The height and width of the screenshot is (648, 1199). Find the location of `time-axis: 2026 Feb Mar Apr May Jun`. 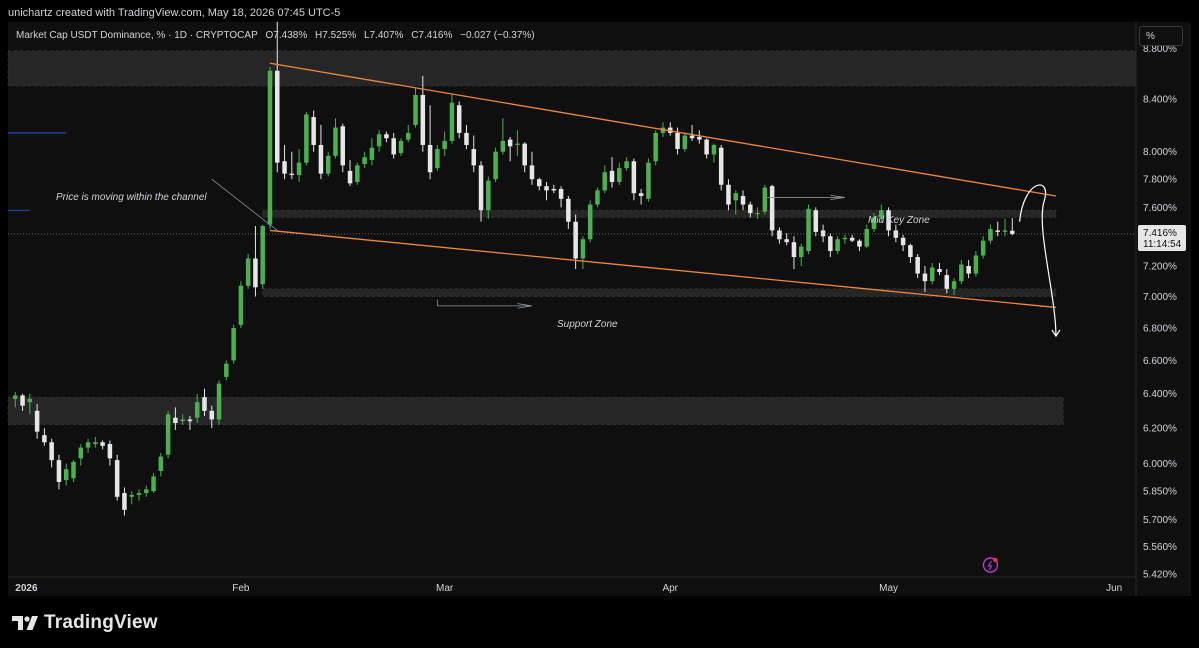

time-axis: 2026 Feb Mar Apr May Jun is located at coordinates (572, 585).